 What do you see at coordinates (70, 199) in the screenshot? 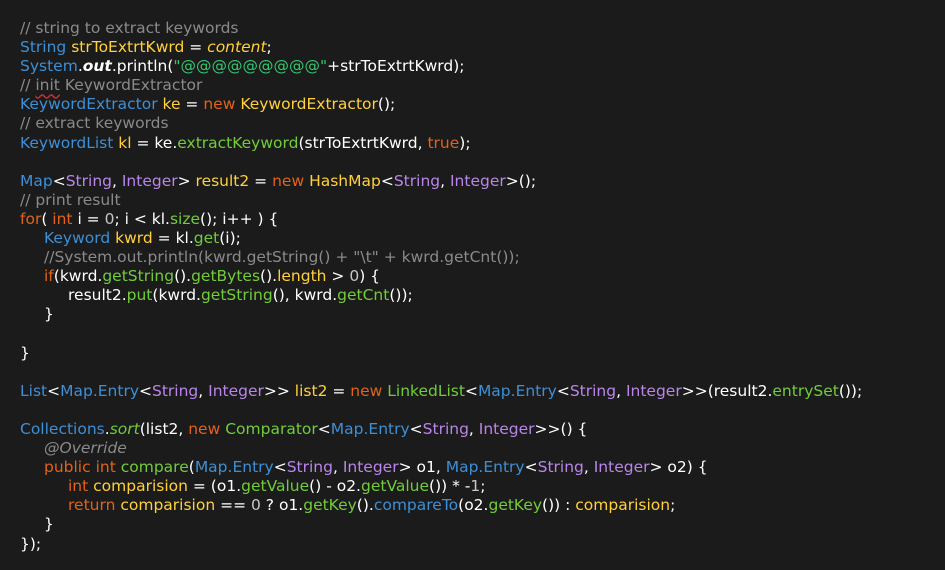
I see `code-token: // print result` at bounding box center [70, 199].